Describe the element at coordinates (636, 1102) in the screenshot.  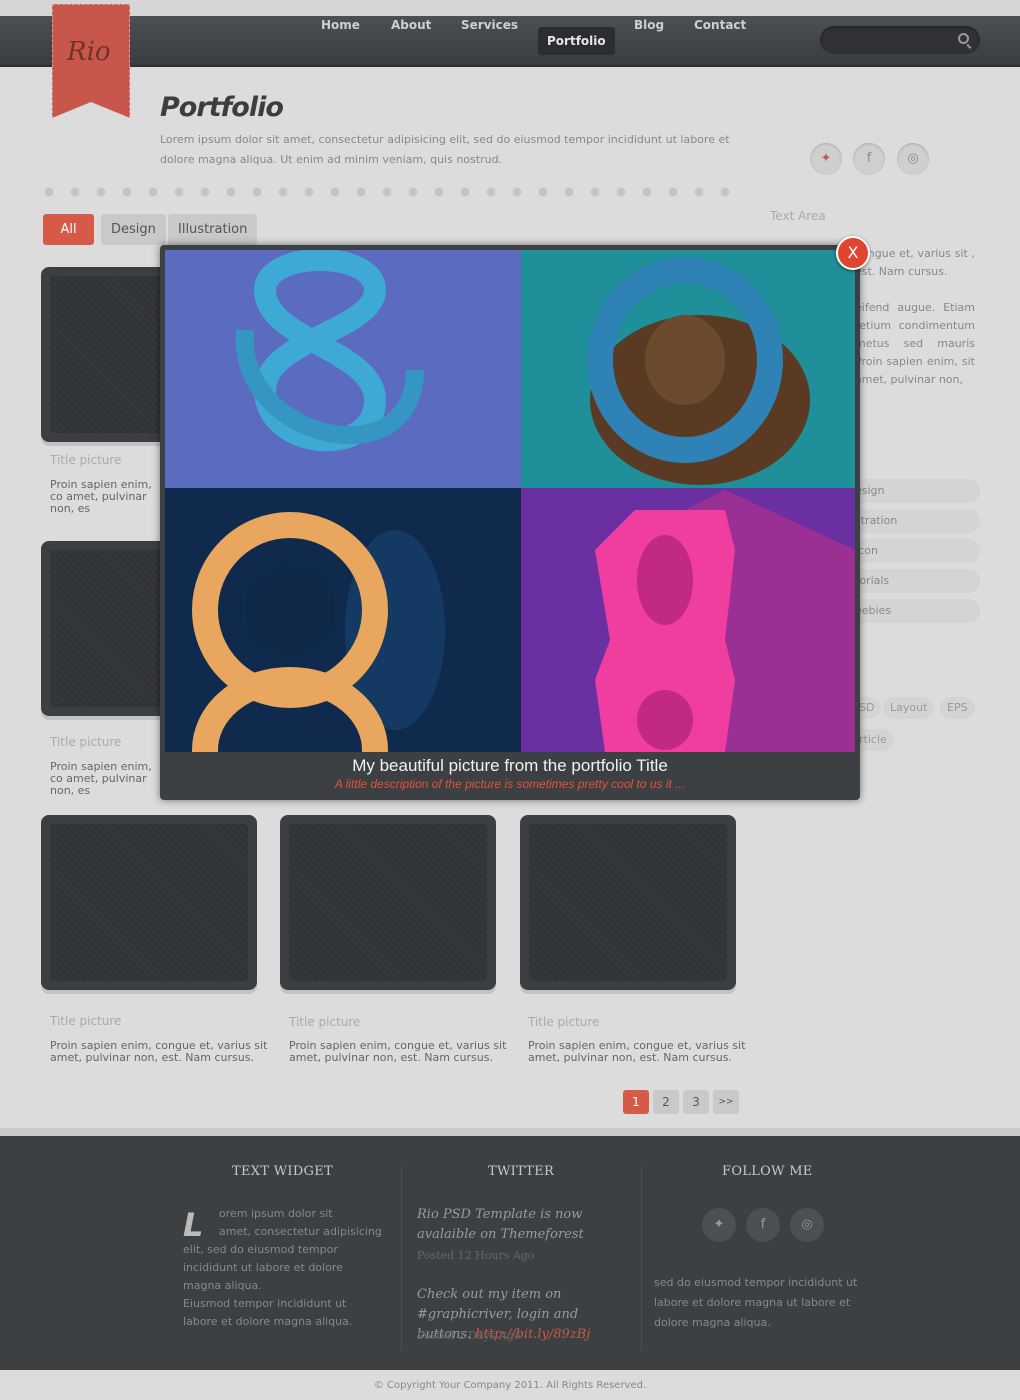
I see `page-1: 1` at that location.